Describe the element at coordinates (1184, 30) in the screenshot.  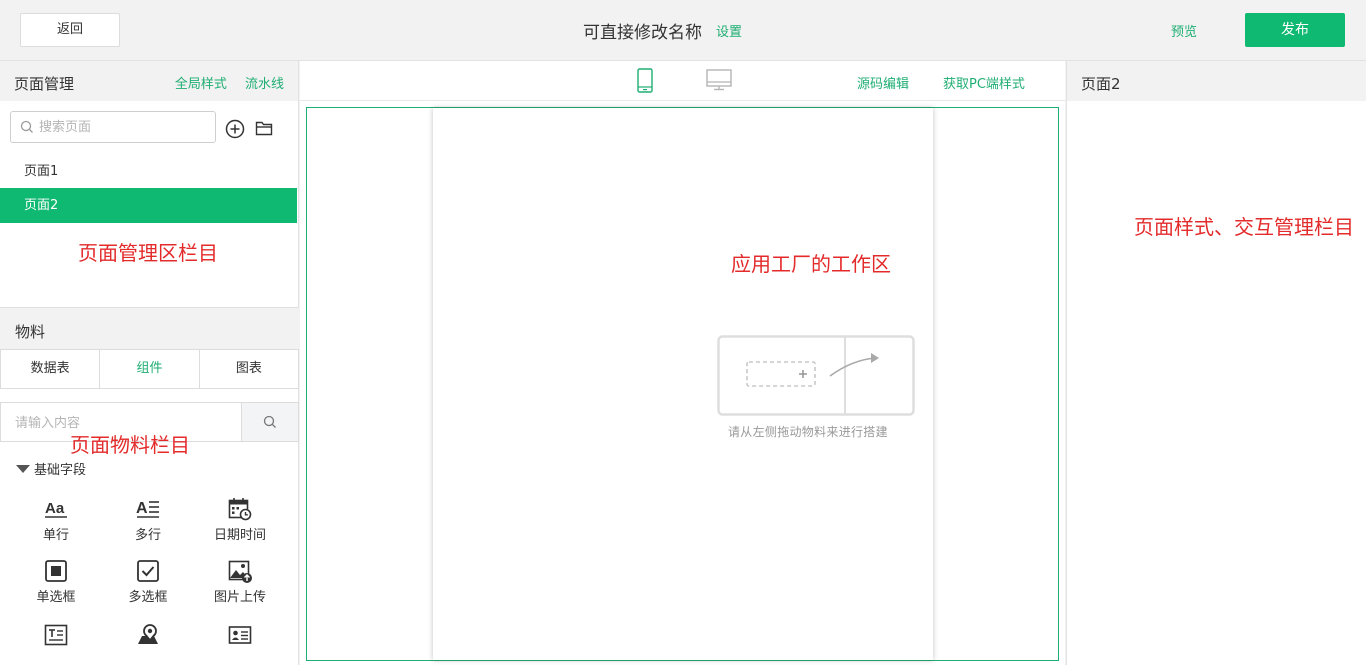
I see `preview-link: 预览` at that location.